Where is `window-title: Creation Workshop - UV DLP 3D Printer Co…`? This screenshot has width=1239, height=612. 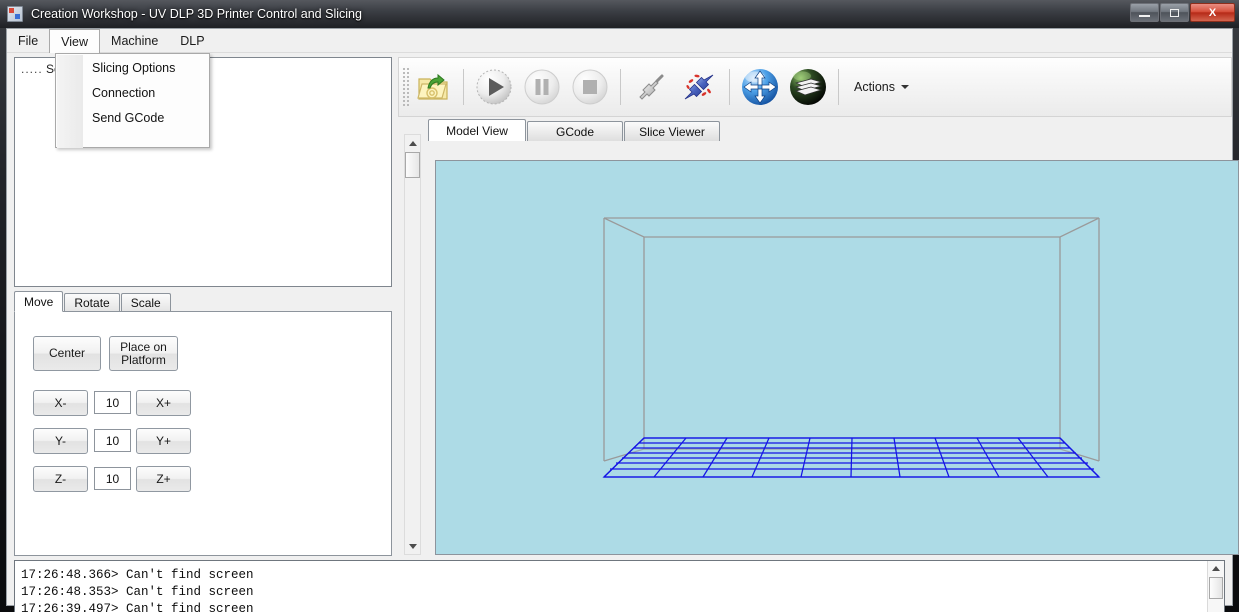 window-title: Creation Workshop - UV DLP 3D Printer Co… is located at coordinates (196, 14).